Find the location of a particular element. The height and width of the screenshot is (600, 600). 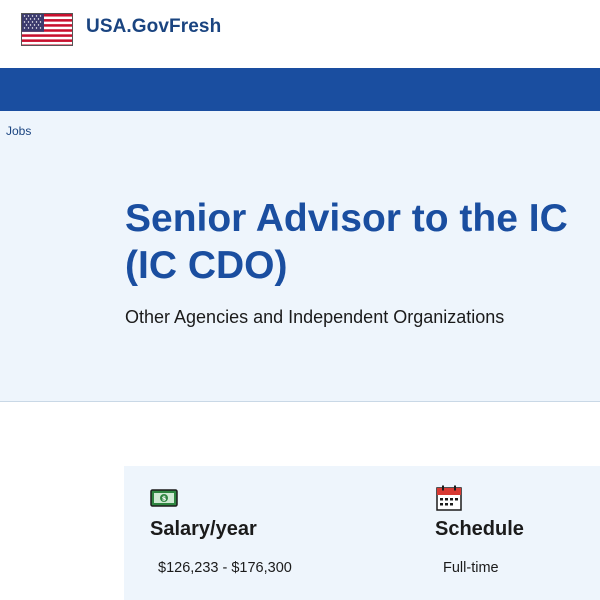

us-flag-icon is located at coordinates (47, 29).